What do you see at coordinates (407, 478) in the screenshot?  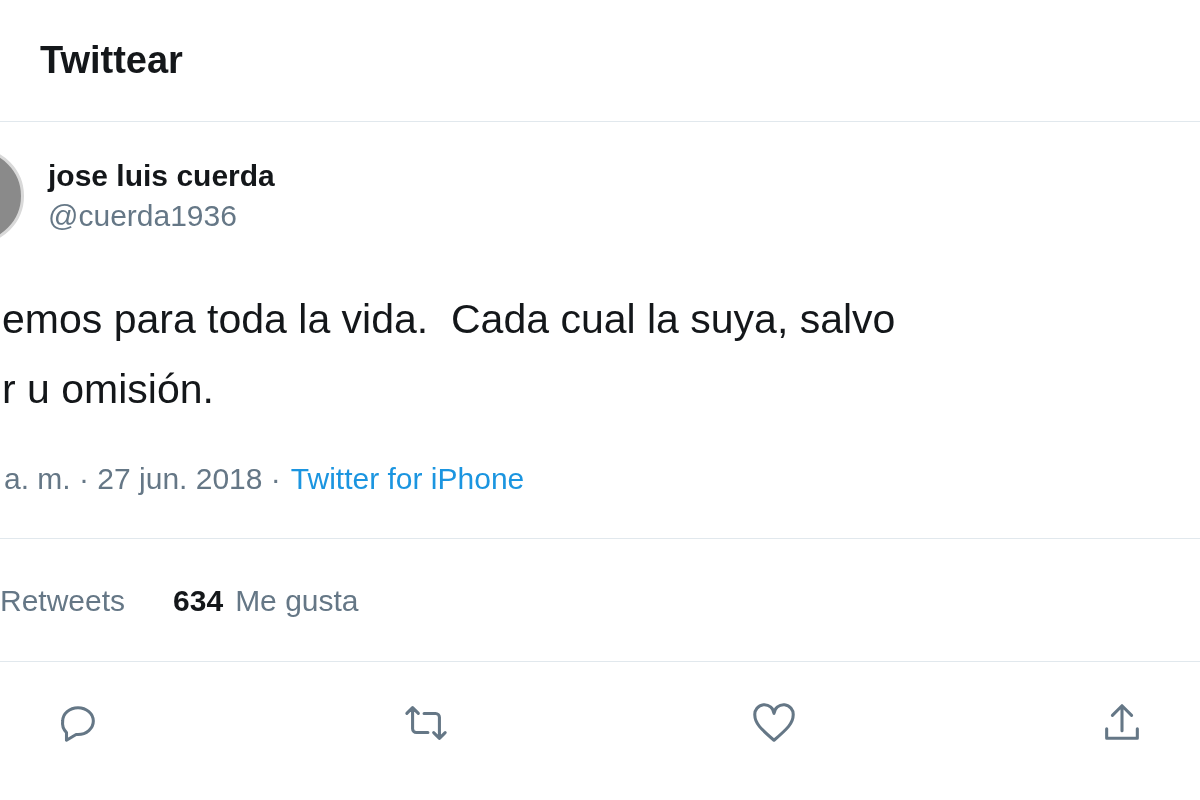 I see `source-link: Twitter for iPhone` at bounding box center [407, 478].